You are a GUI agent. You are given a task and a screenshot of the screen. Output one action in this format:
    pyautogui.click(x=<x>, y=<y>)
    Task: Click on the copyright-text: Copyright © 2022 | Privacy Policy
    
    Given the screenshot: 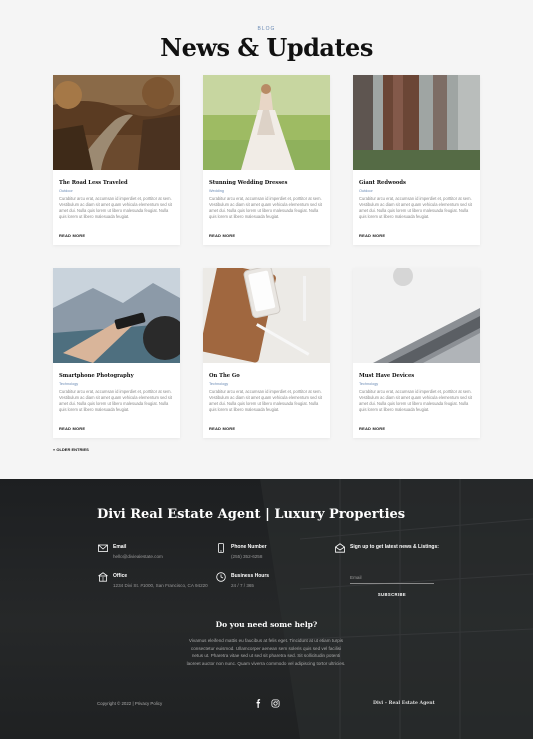 What is the action you would take?
    pyautogui.click(x=129, y=703)
    